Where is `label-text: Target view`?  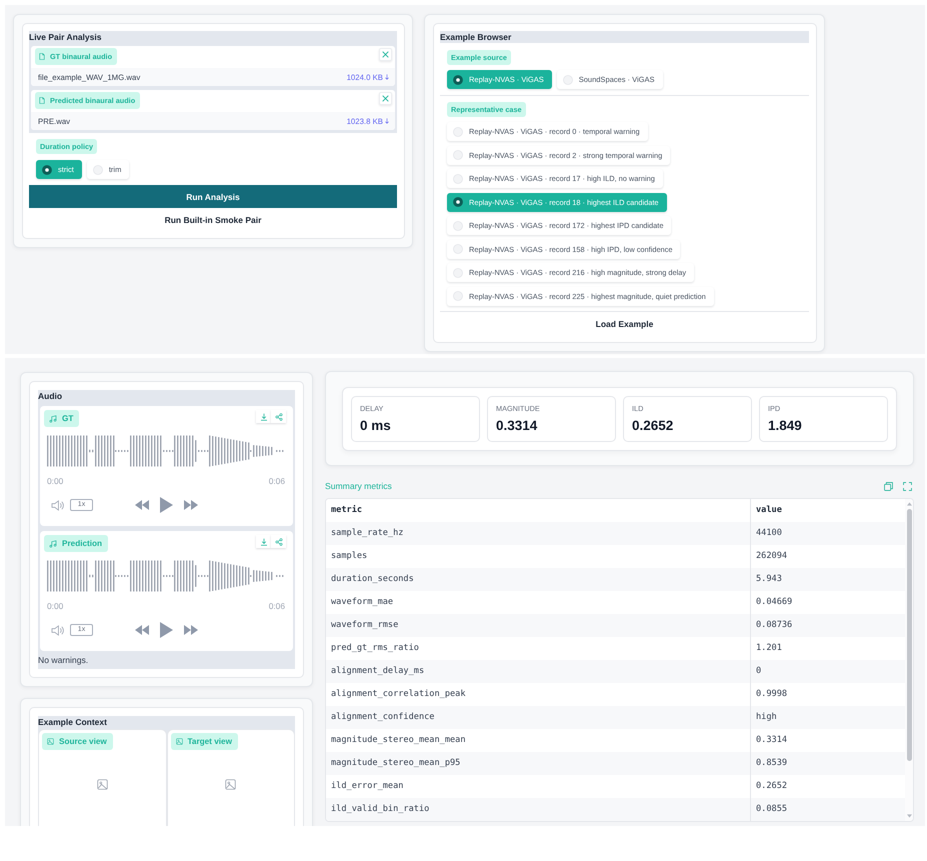 label-text: Target view is located at coordinates (210, 741).